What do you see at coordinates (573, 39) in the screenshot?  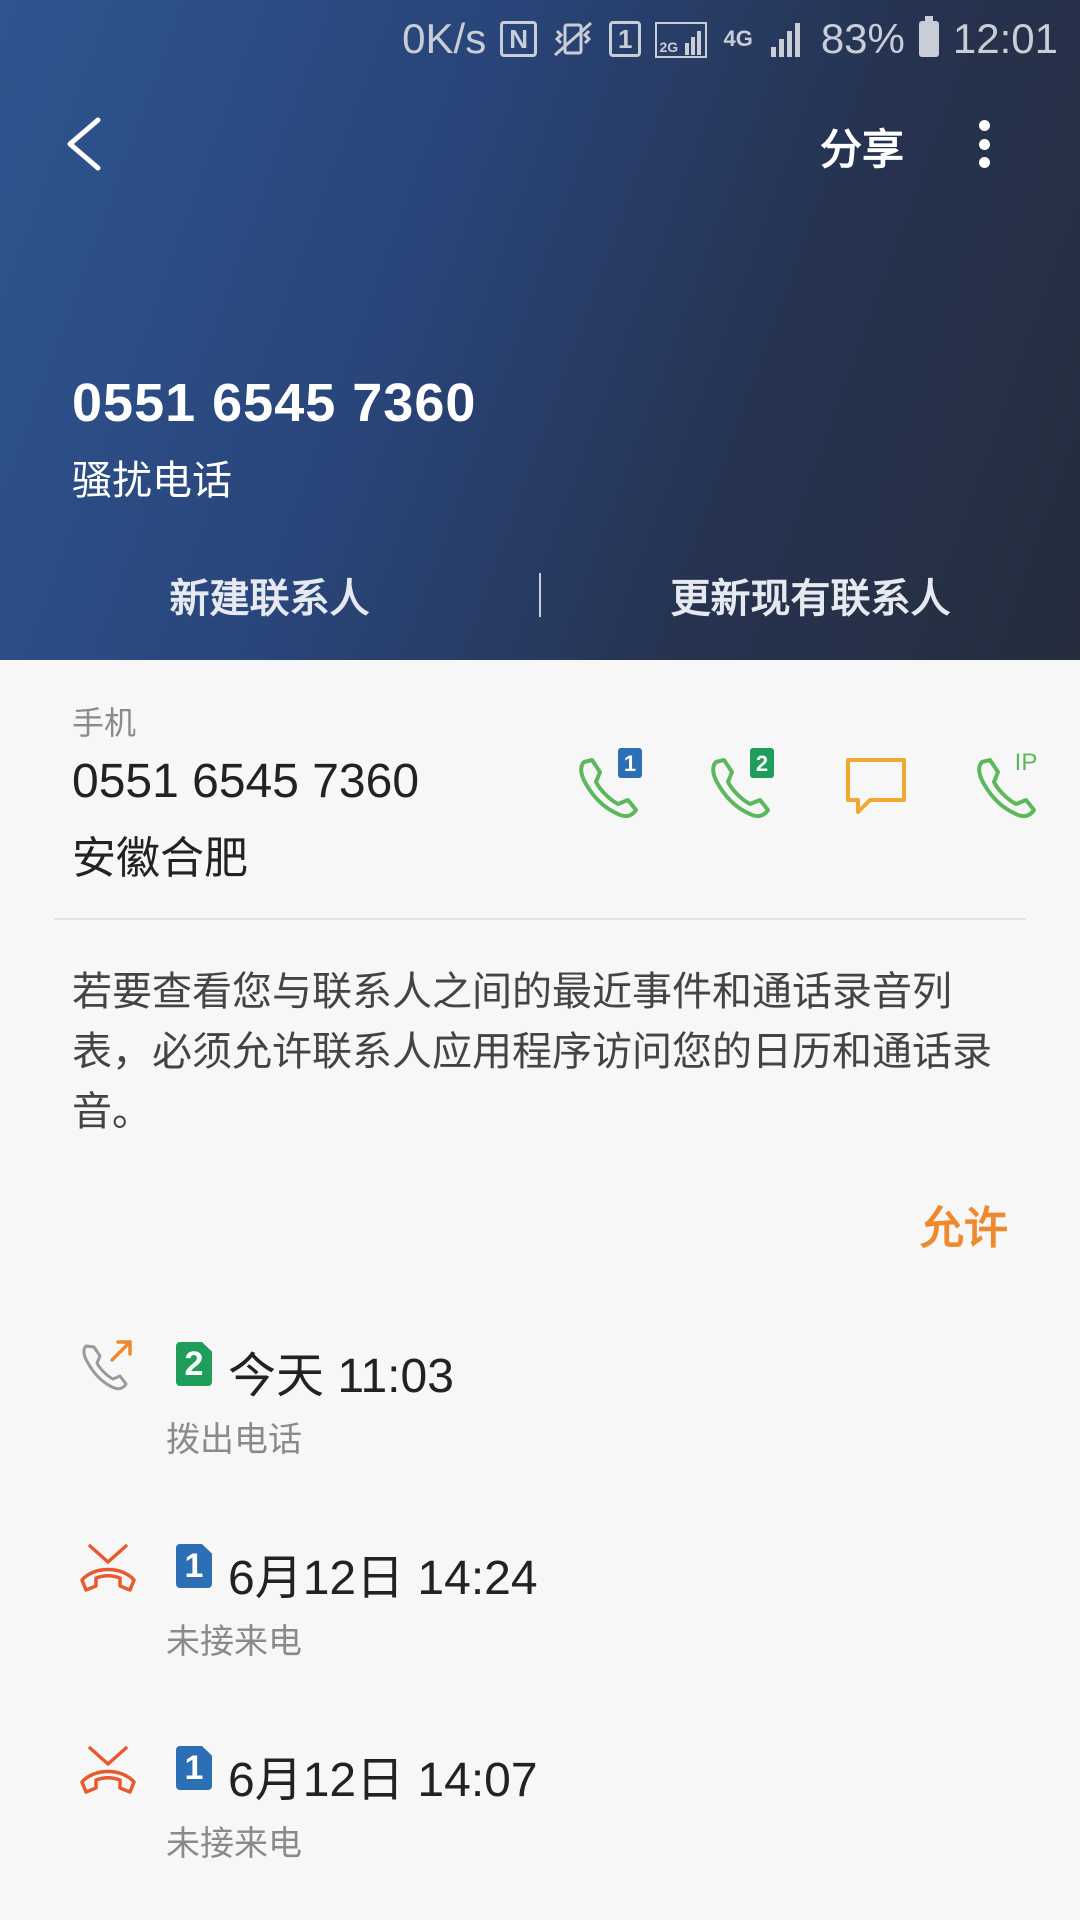 I see `vibrate-icon` at bounding box center [573, 39].